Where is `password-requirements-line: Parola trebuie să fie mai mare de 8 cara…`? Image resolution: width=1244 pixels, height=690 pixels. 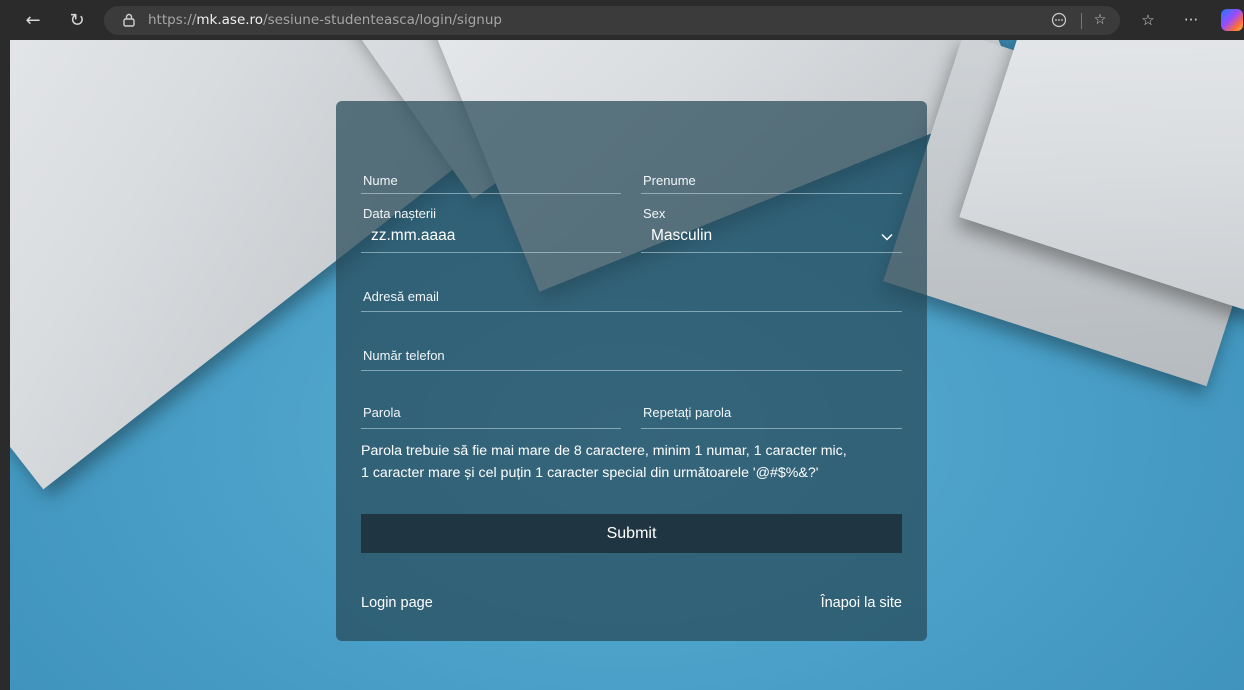
password-requirements-line: Parola trebuie să fie mai mare de 8 cara… is located at coordinates (604, 451).